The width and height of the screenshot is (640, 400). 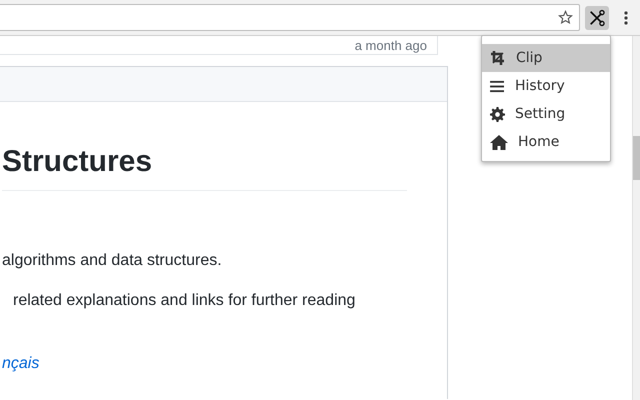 What do you see at coordinates (636, 158) in the screenshot?
I see `scrollbar-thumb` at bounding box center [636, 158].